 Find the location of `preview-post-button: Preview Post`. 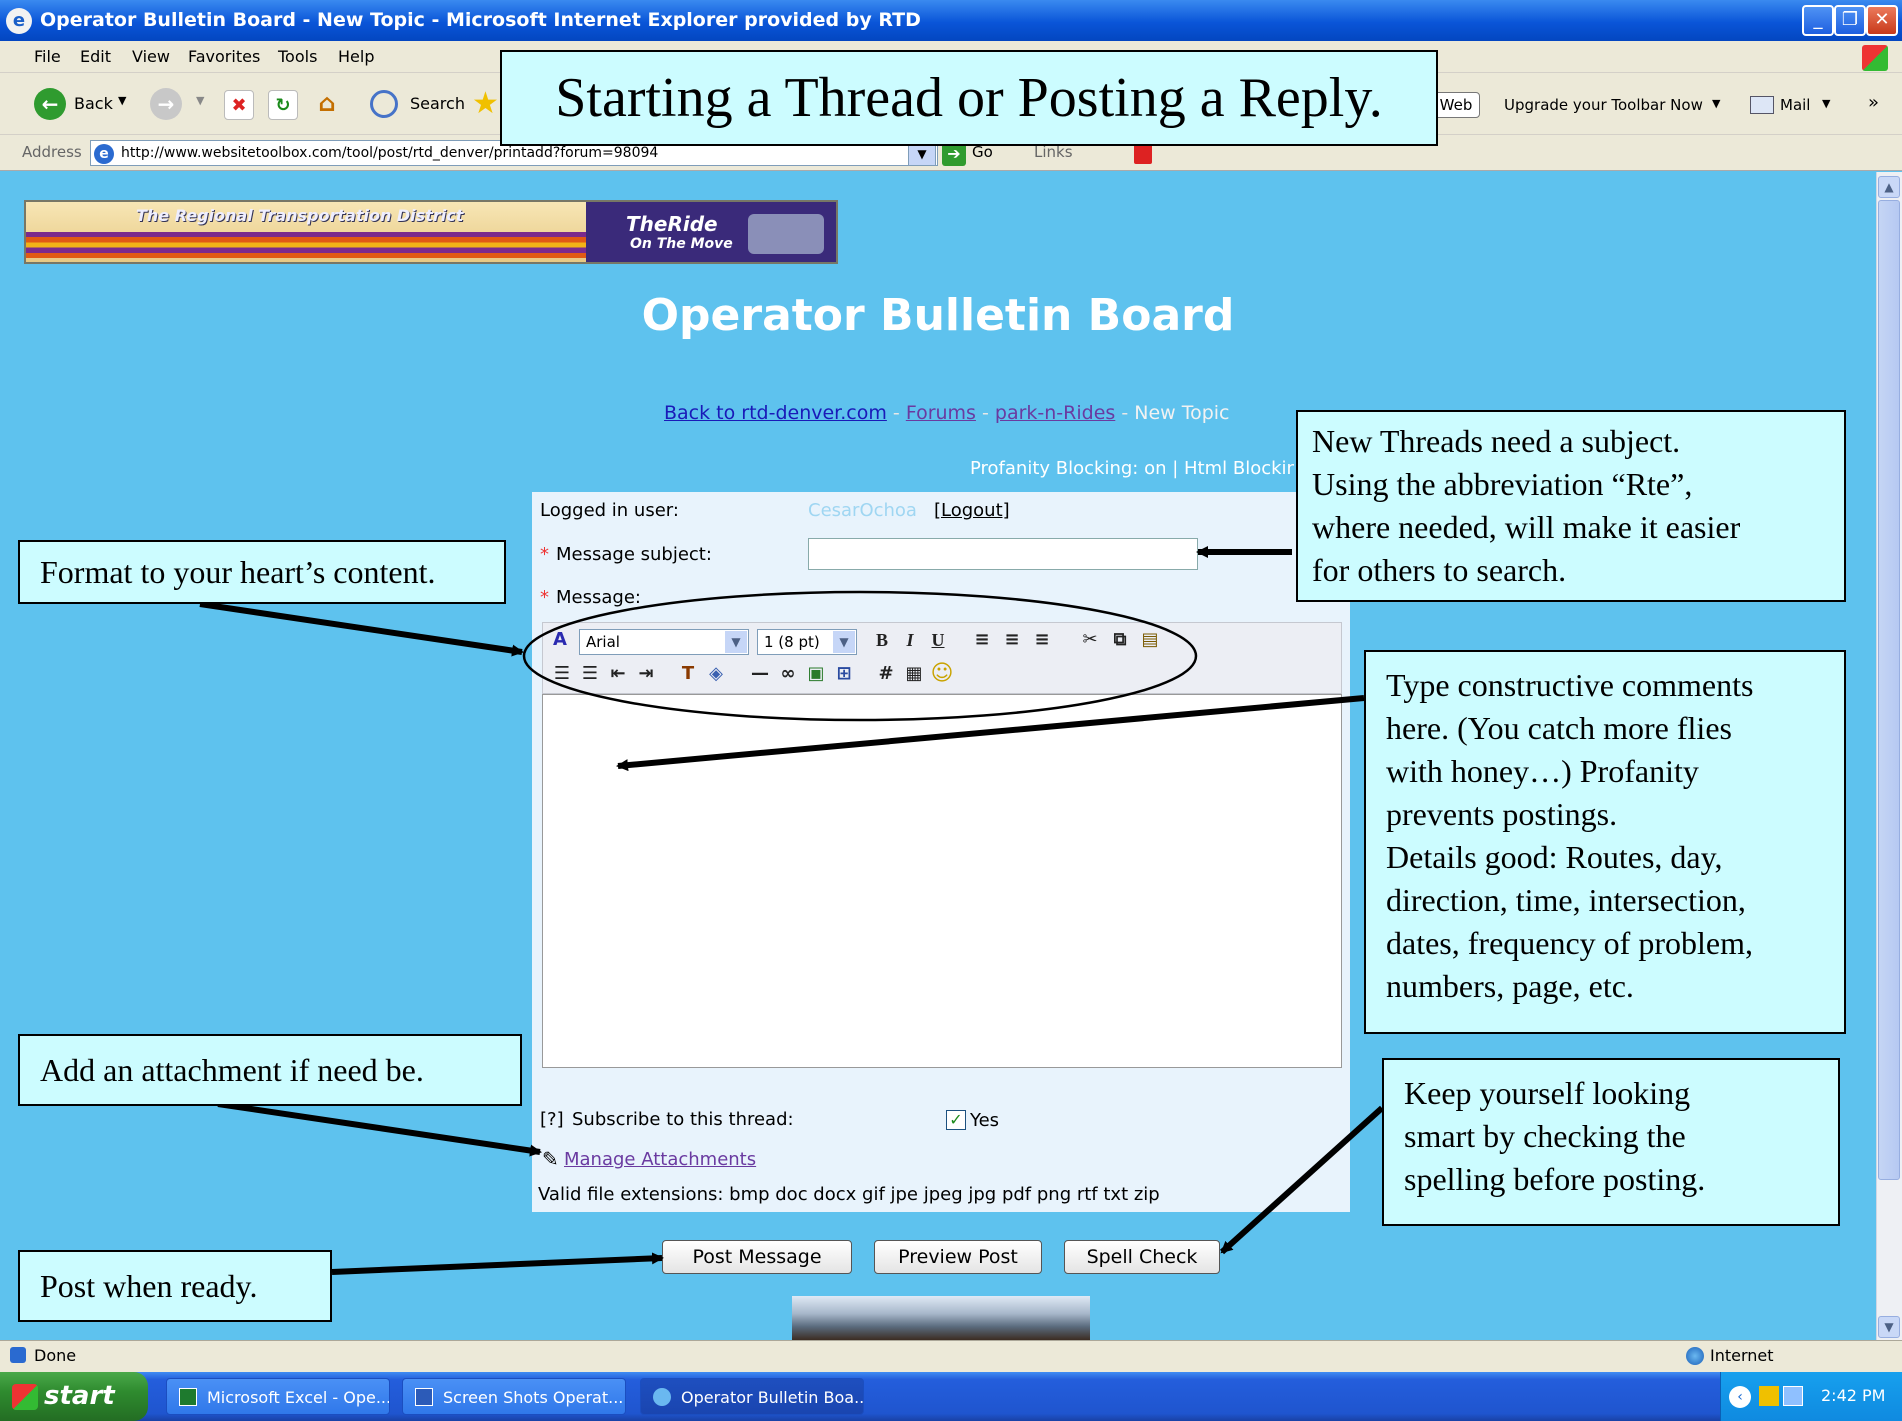

preview-post-button: Preview Post is located at coordinates (958, 1257).